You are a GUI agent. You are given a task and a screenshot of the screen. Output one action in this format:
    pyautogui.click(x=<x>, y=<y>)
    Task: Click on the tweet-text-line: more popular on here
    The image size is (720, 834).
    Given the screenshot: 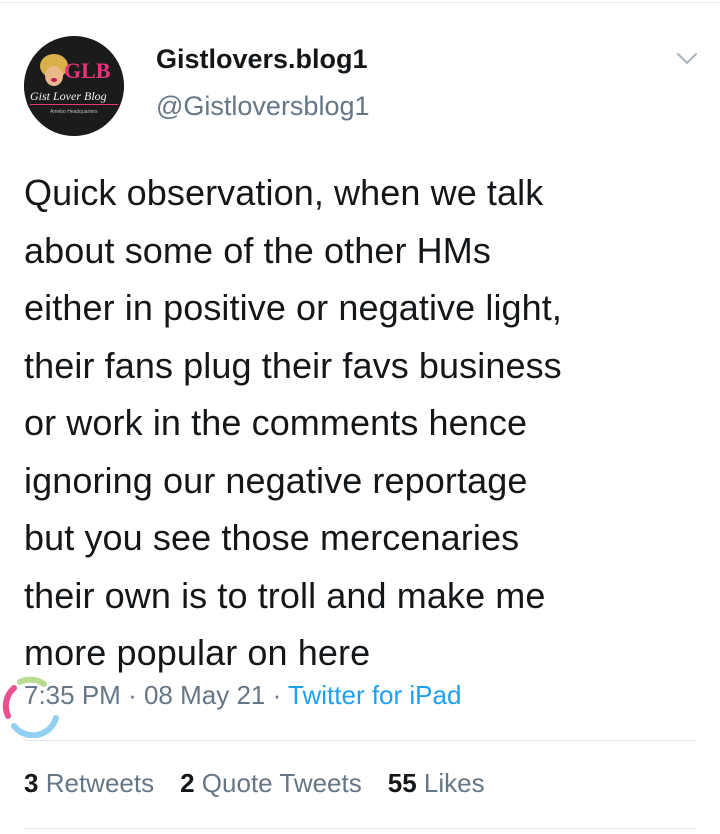 What is the action you would take?
    pyautogui.click(x=197, y=652)
    